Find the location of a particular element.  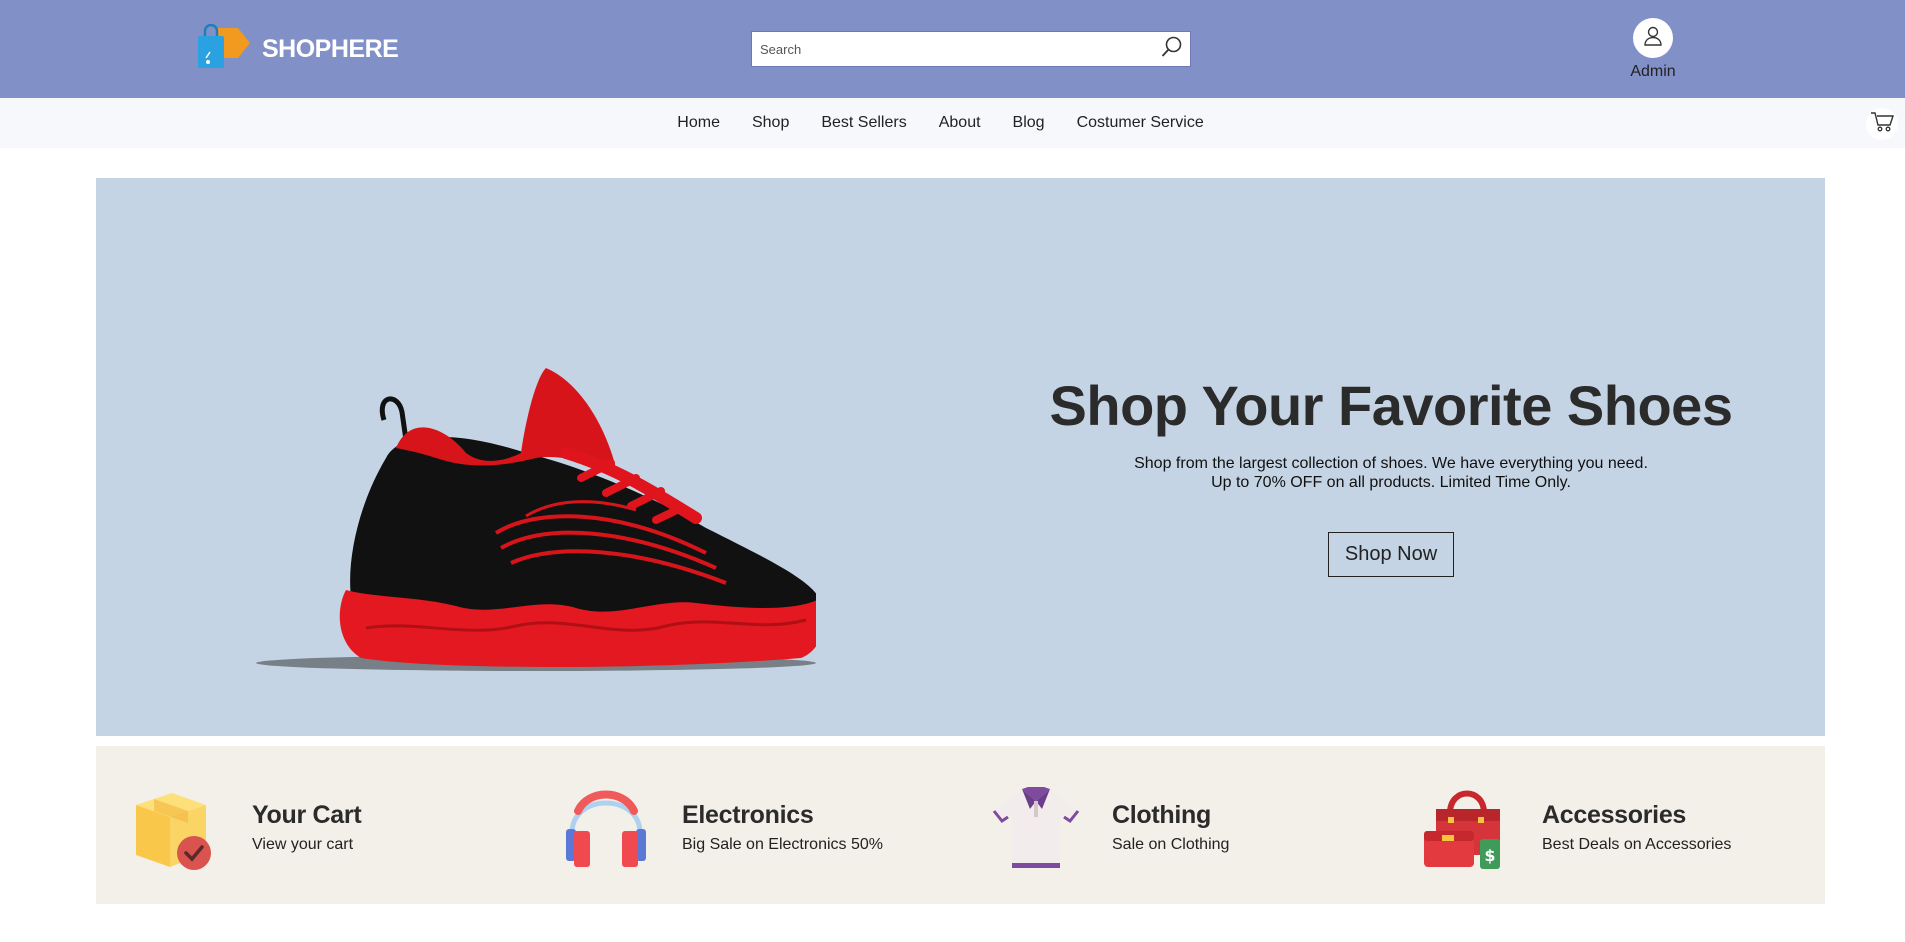

account-menu: Admin is located at coordinates (1653, 53).